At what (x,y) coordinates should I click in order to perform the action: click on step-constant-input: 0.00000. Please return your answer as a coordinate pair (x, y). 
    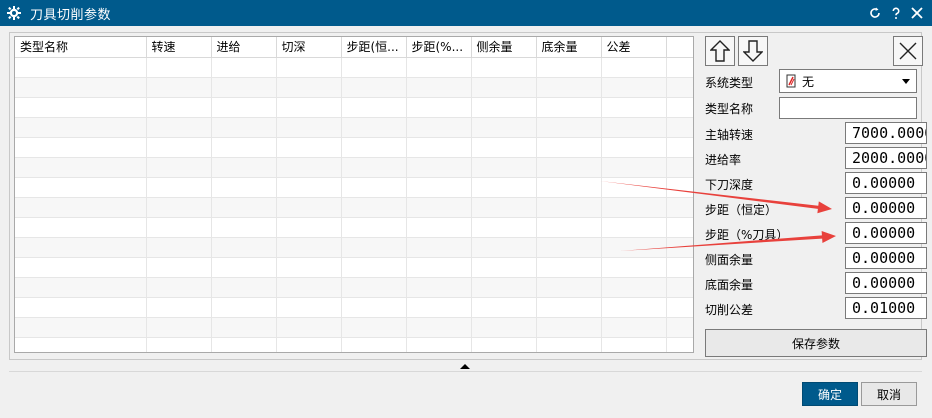
    Looking at the image, I should click on (886, 208).